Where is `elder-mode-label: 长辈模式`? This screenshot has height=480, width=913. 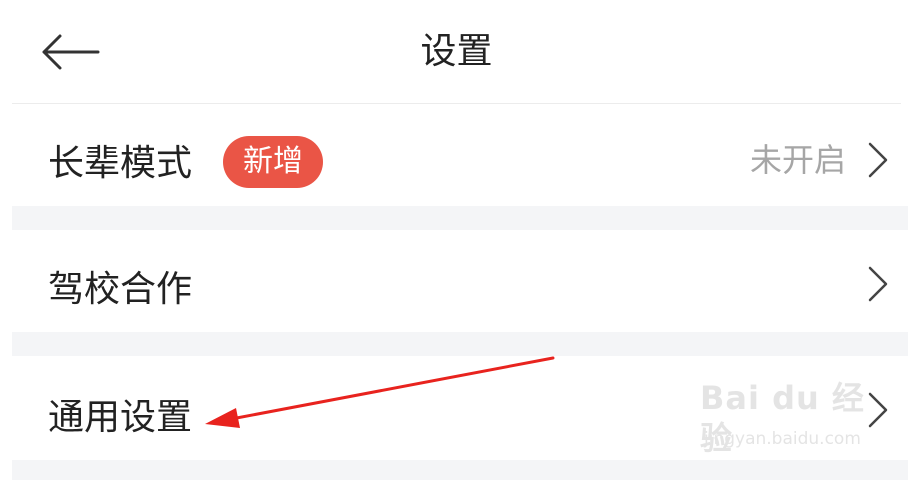
elder-mode-label: 长辈模式 is located at coordinates (120, 163).